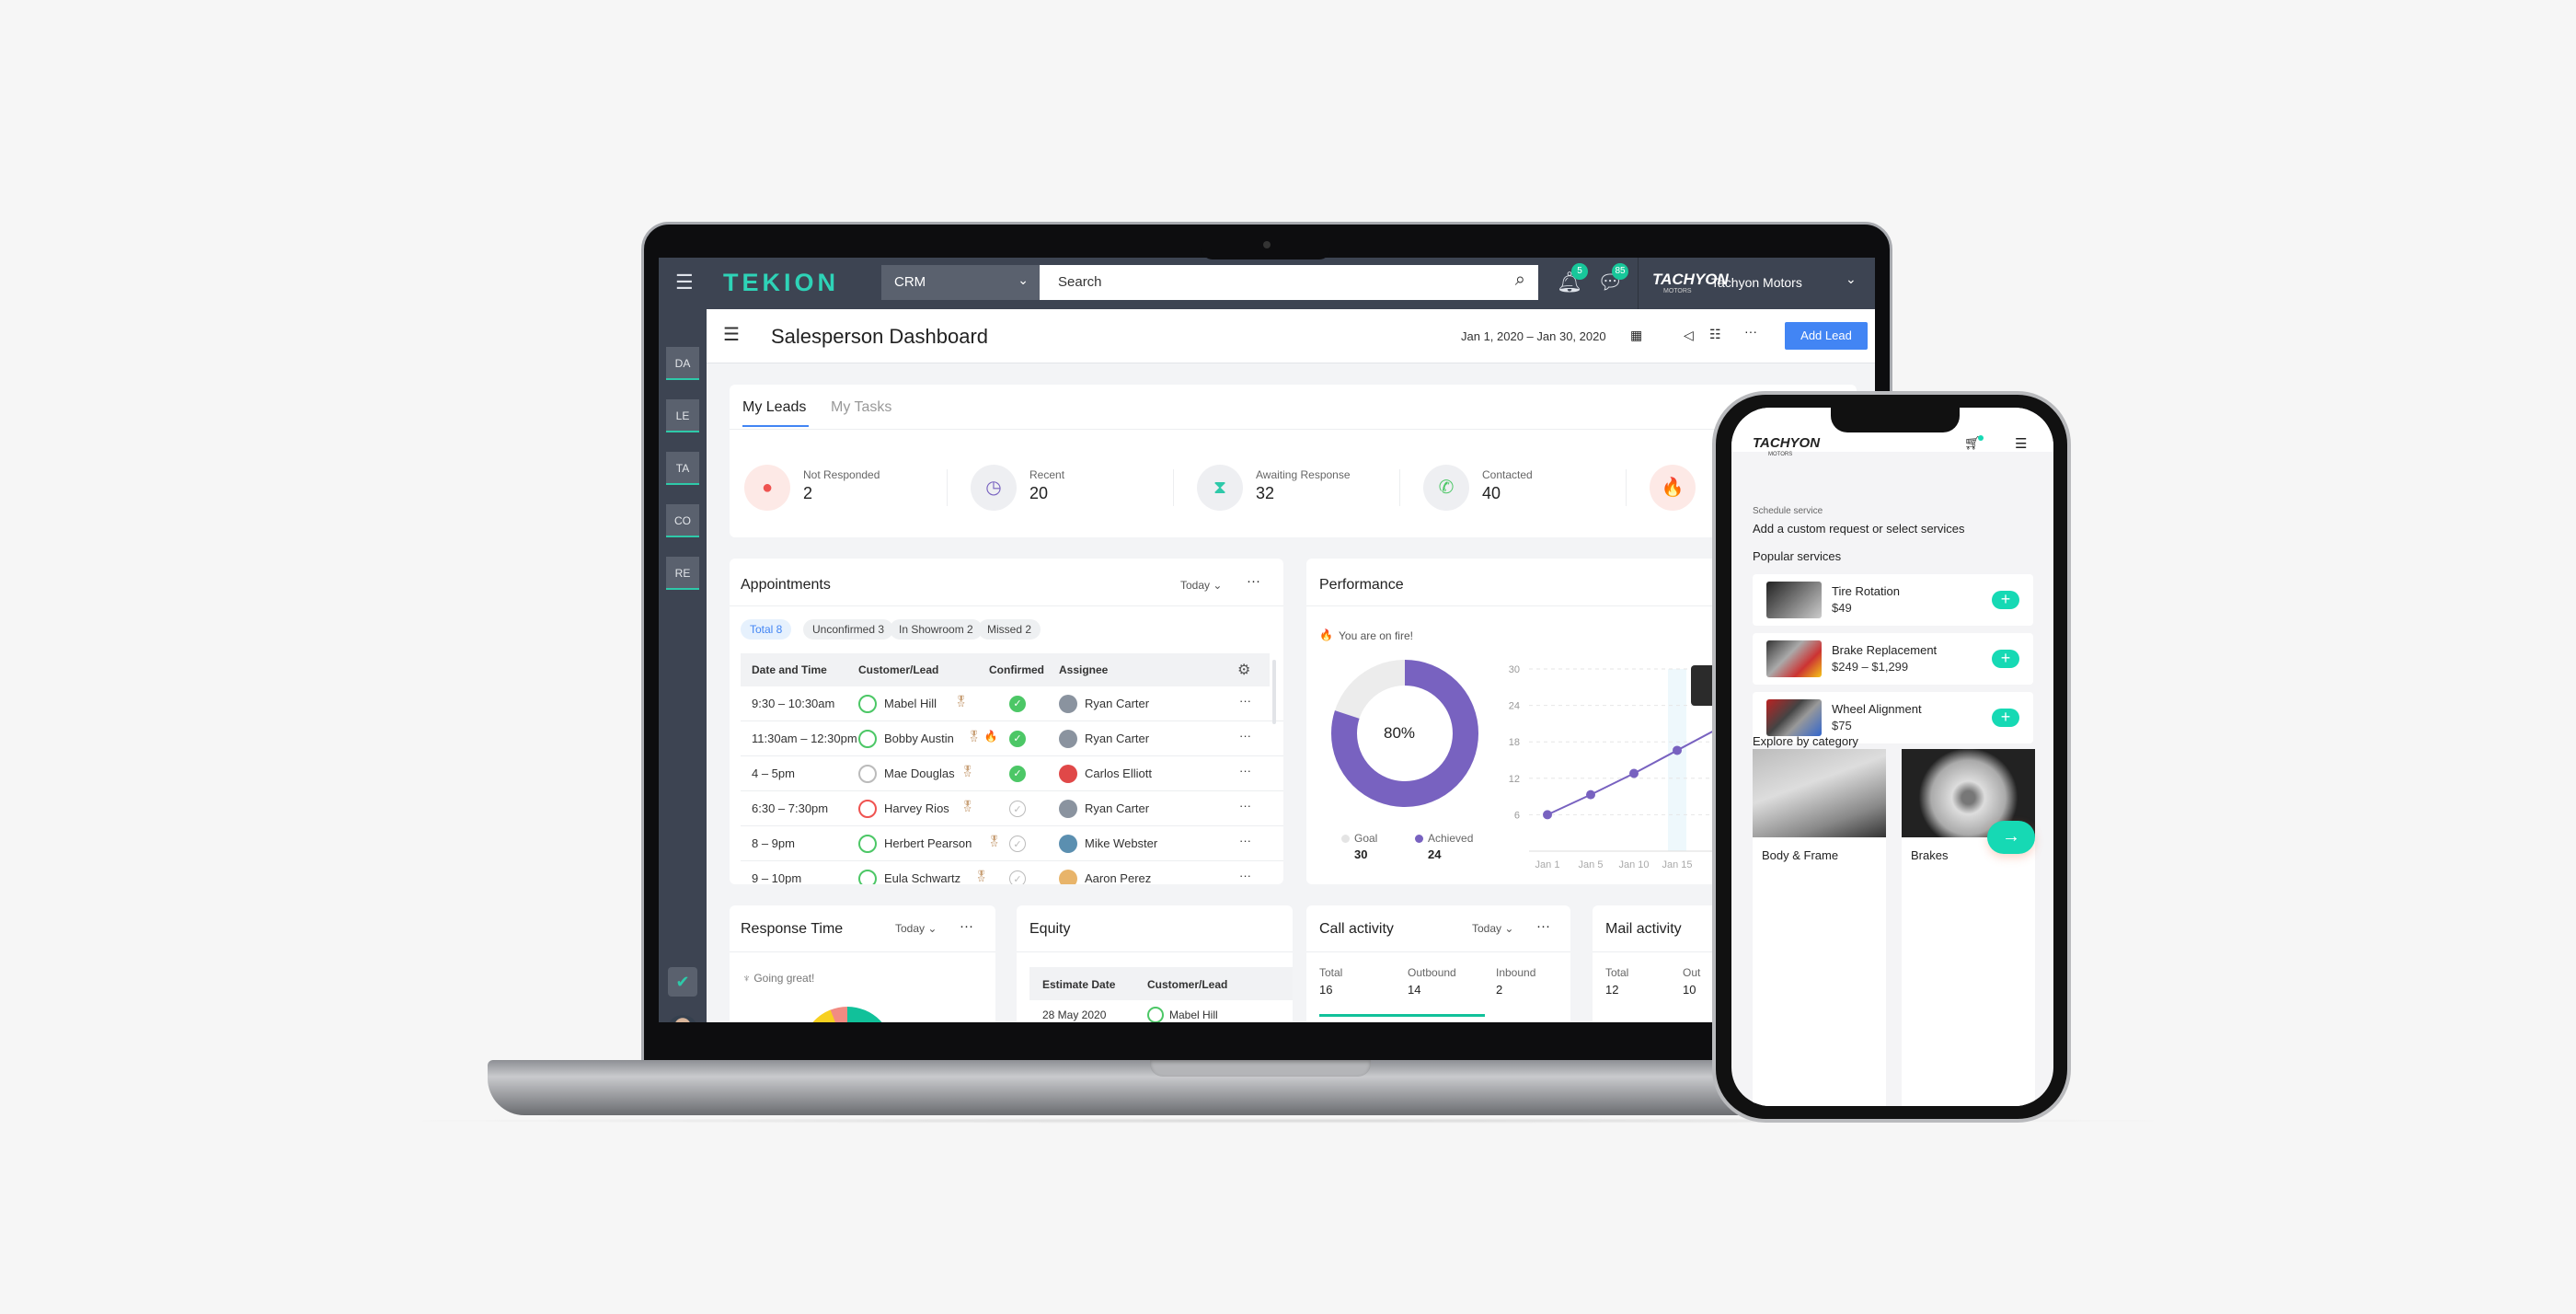 The width and height of the screenshot is (2576, 1314). What do you see at coordinates (916, 808) in the screenshot?
I see `customer-name: Harvey Rios` at bounding box center [916, 808].